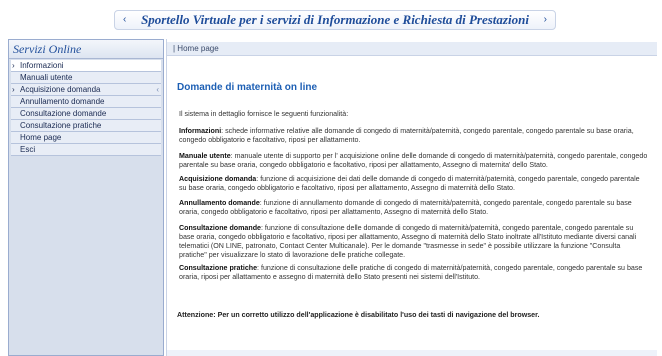 This screenshot has height=356, width=662. What do you see at coordinates (220, 228) in the screenshot?
I see `section-term: Consultazione domande` at bounding box center [220, 228].